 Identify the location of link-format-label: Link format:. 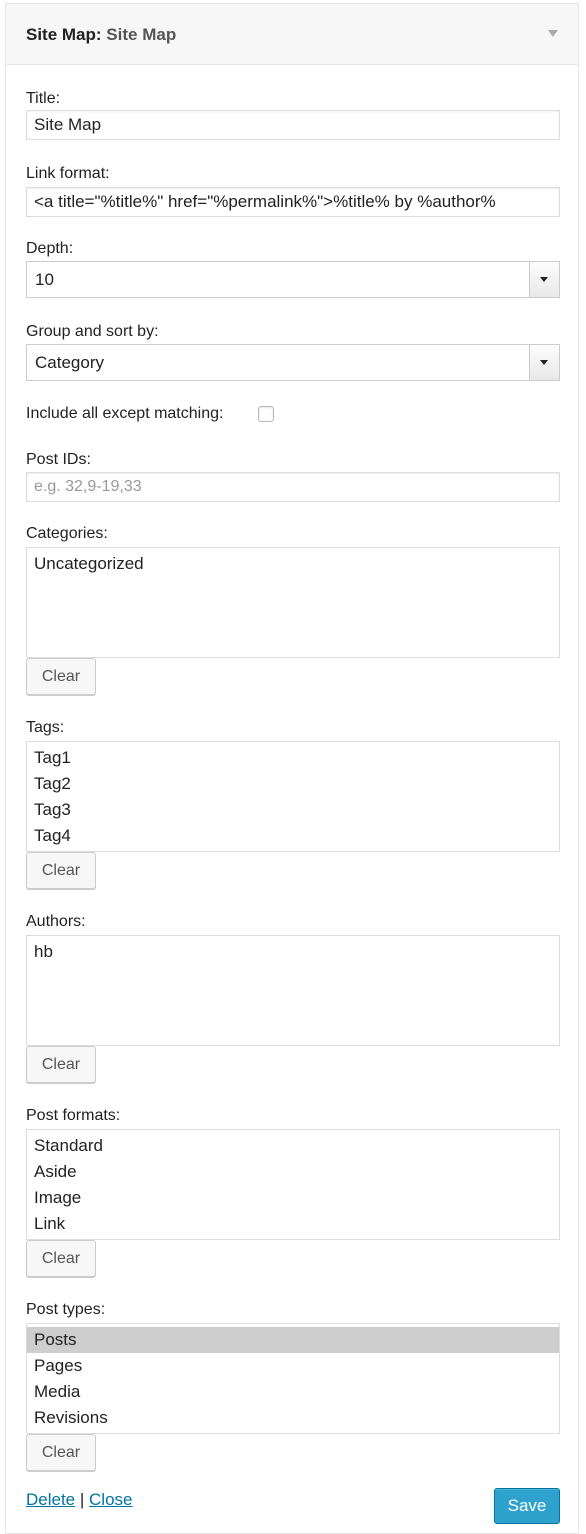
(68, 173).